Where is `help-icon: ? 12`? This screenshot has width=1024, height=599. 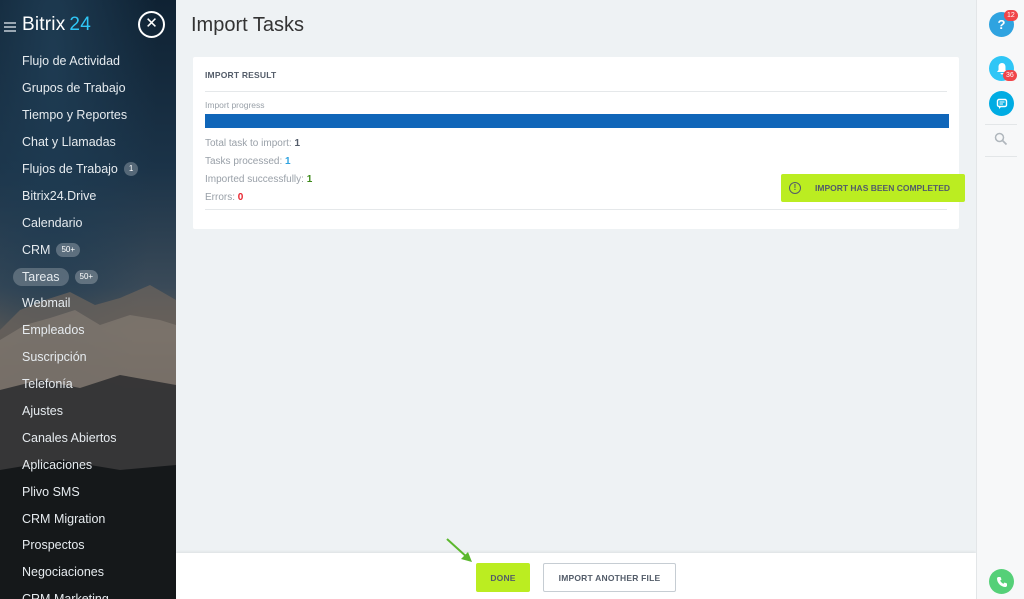 help-icon: ? 12 is located at coordinates (1003, 23).